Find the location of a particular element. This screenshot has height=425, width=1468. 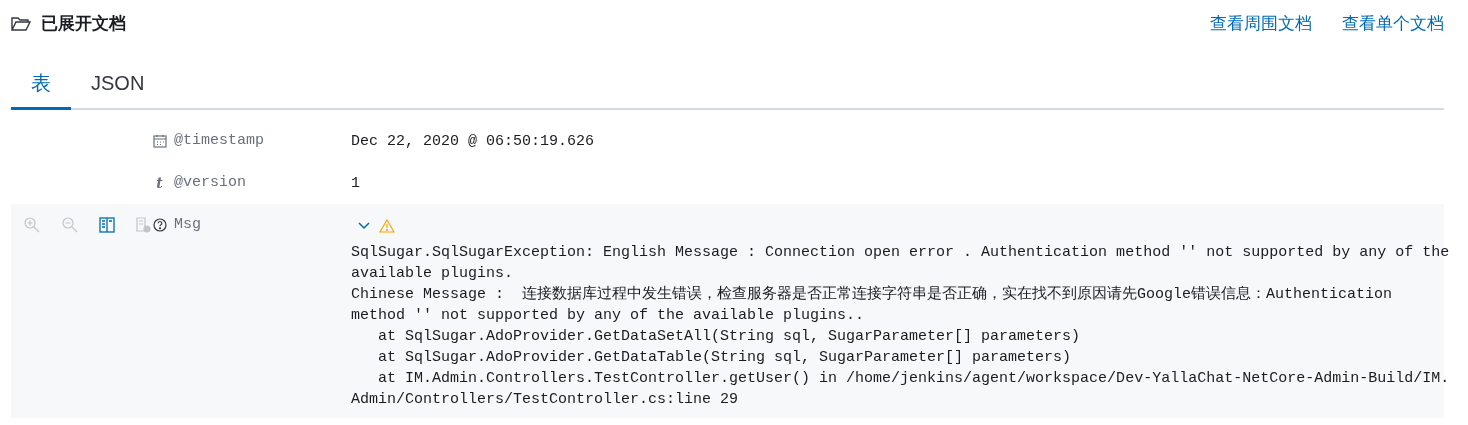

value-text: Chinese Message : 连接数据库过程中发生错误，检查服务器是否正常连接字符串是否正确，实在找不到原因请先Google错误信息：Authentication is located at coordinates (872, 294).